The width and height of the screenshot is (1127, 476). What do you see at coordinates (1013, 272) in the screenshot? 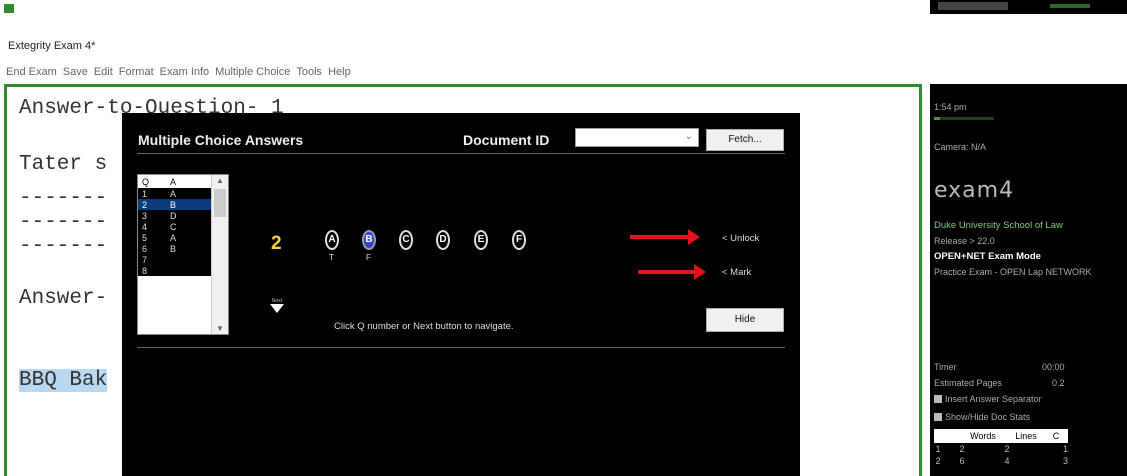
I see `exam-name: Practice Exam - OPEN Lap NETWORK` at bounding box center [1013, 272].